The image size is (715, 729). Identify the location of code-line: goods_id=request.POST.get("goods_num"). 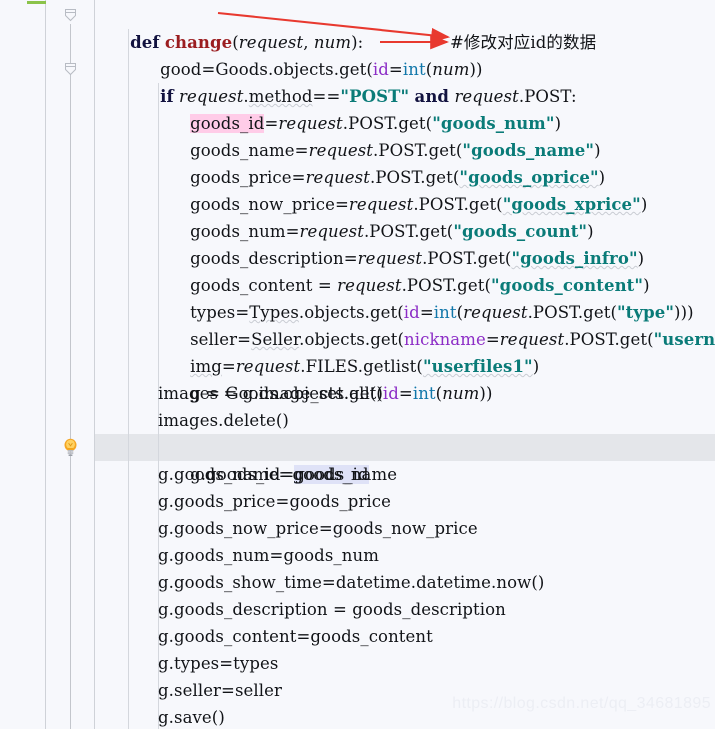
(405, 108).